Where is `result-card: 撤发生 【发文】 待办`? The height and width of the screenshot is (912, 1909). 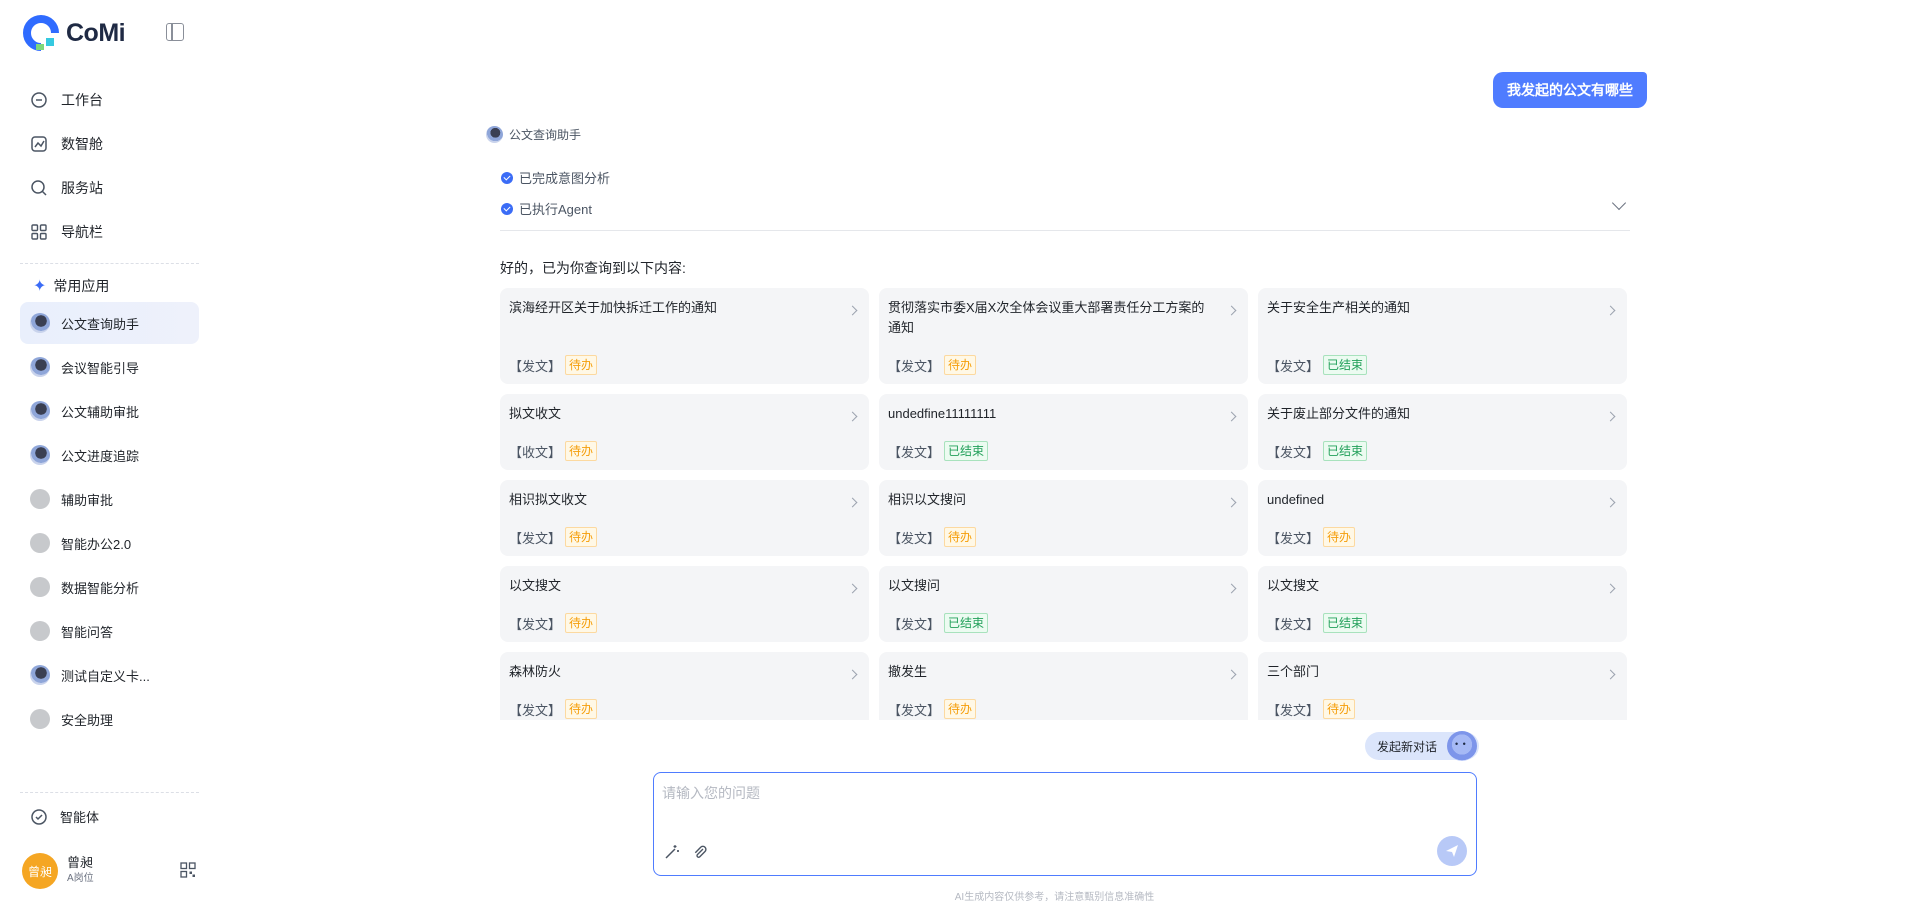 result-card: 撤发生 【发文】 待办 is located at coordinates (1063, 686).